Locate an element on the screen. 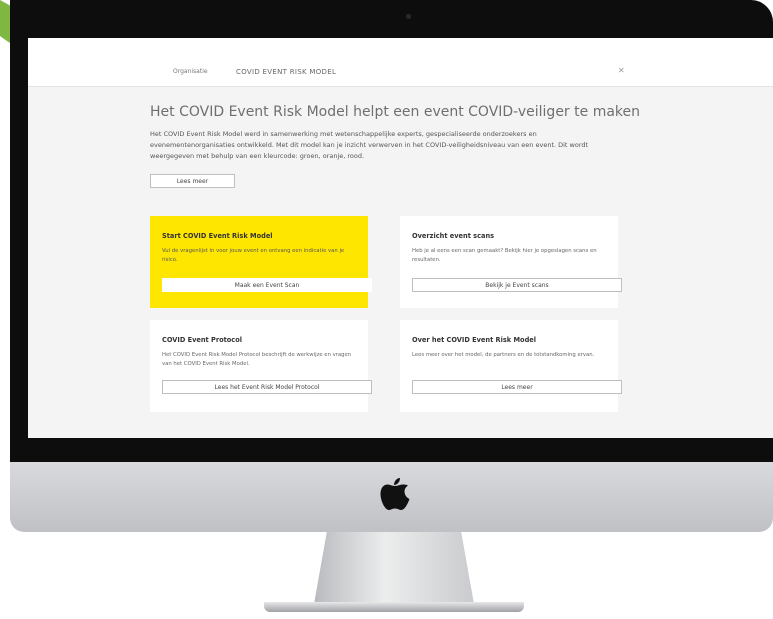 The image size is (773, 619). apple-logo-icon is located at coordinates (395, 494).